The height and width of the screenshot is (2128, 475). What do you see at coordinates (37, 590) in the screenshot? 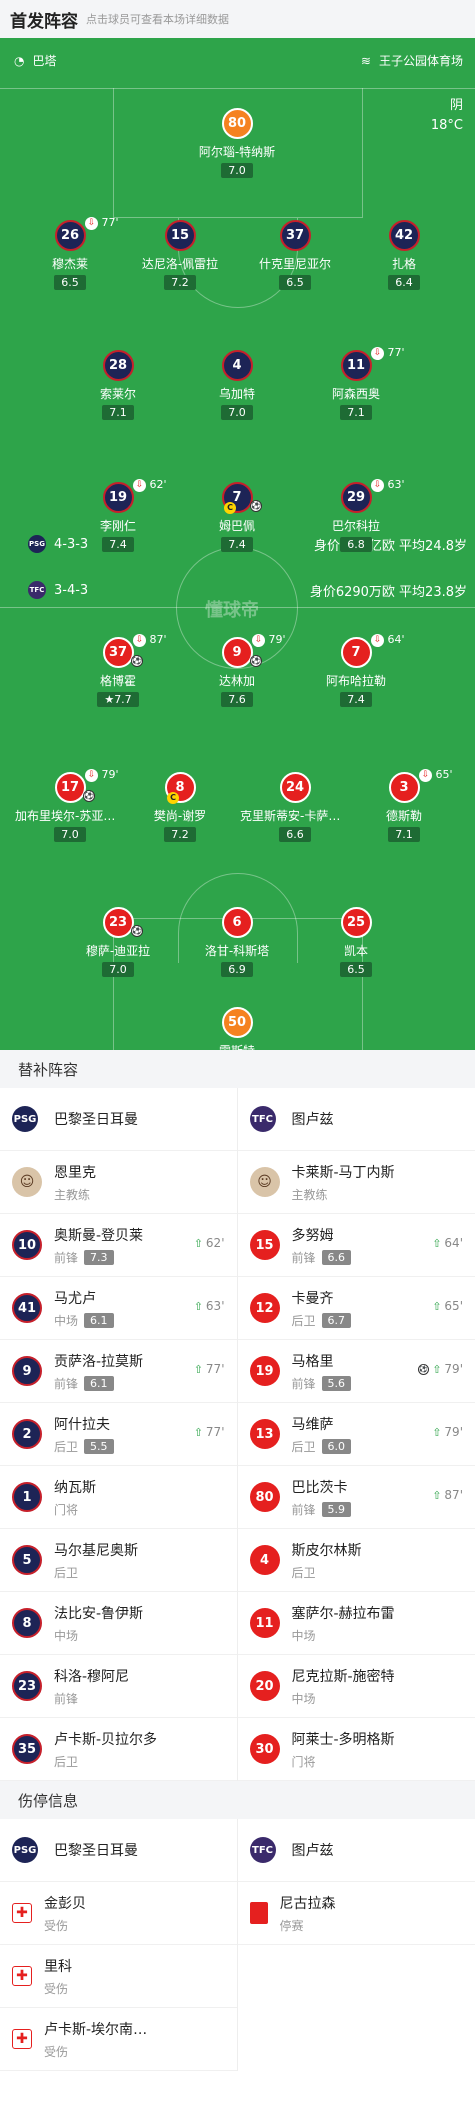
I see `toulouse-crest-icon: TFC` at bounding box center [37, 590].